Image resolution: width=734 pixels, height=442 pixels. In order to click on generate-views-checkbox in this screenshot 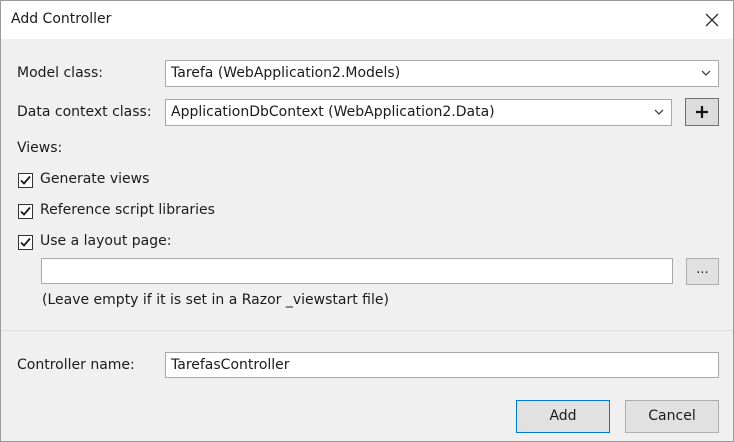, I will do `click(25, 180)`.